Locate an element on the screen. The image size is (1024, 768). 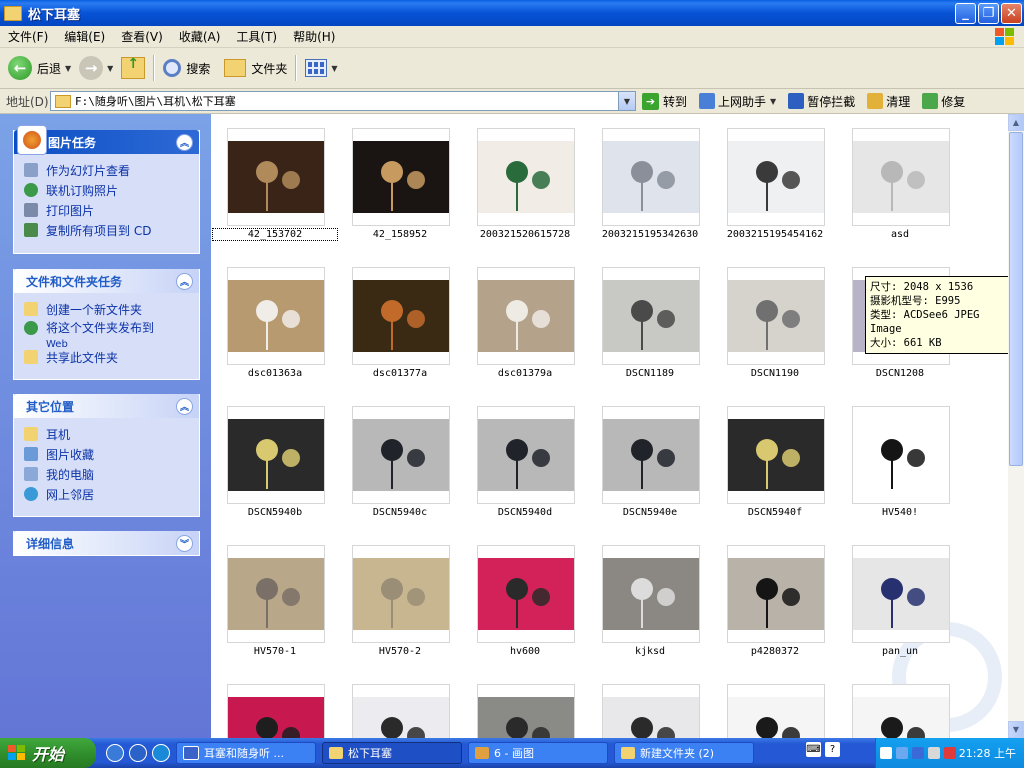
ie-icon is located at coordinates (161, 753).